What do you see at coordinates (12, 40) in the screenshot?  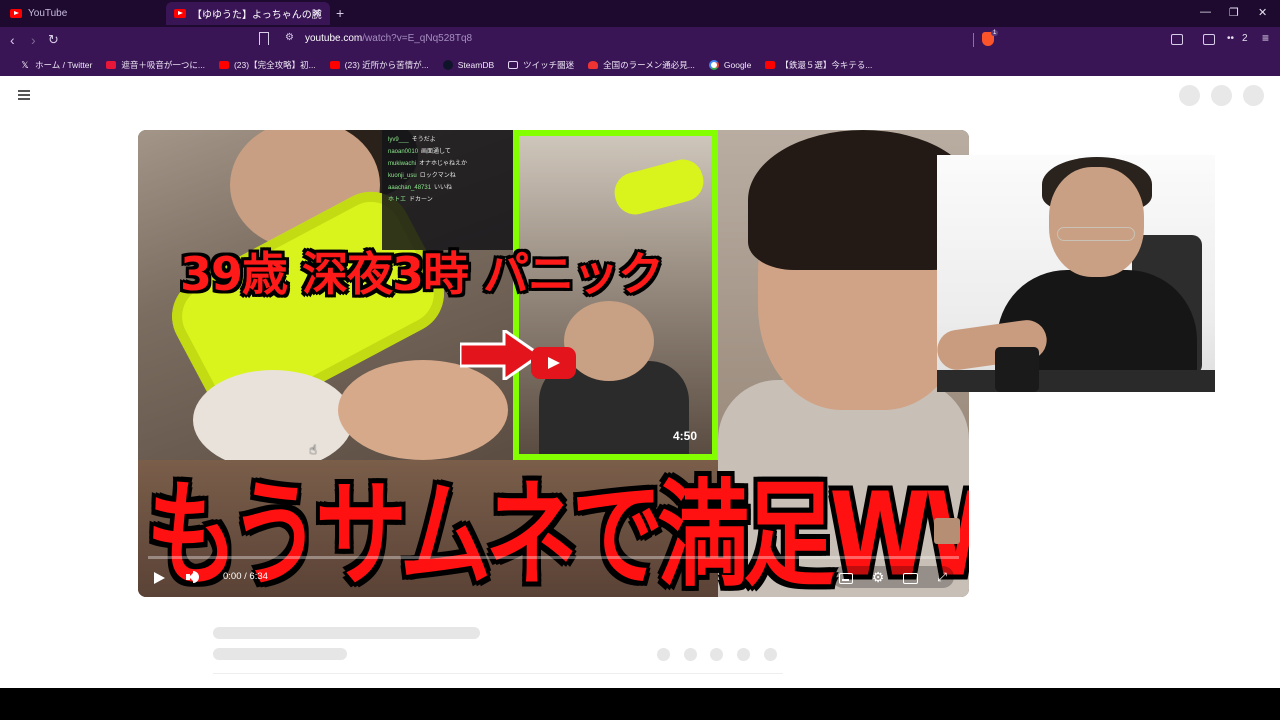 I see `back-icon: ‹` at bounding box center [12, 40].